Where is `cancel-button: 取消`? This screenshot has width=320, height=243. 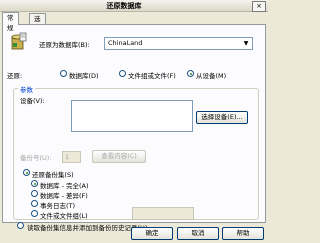
cancel-button: 取消 is located at coordinates (198, 233).